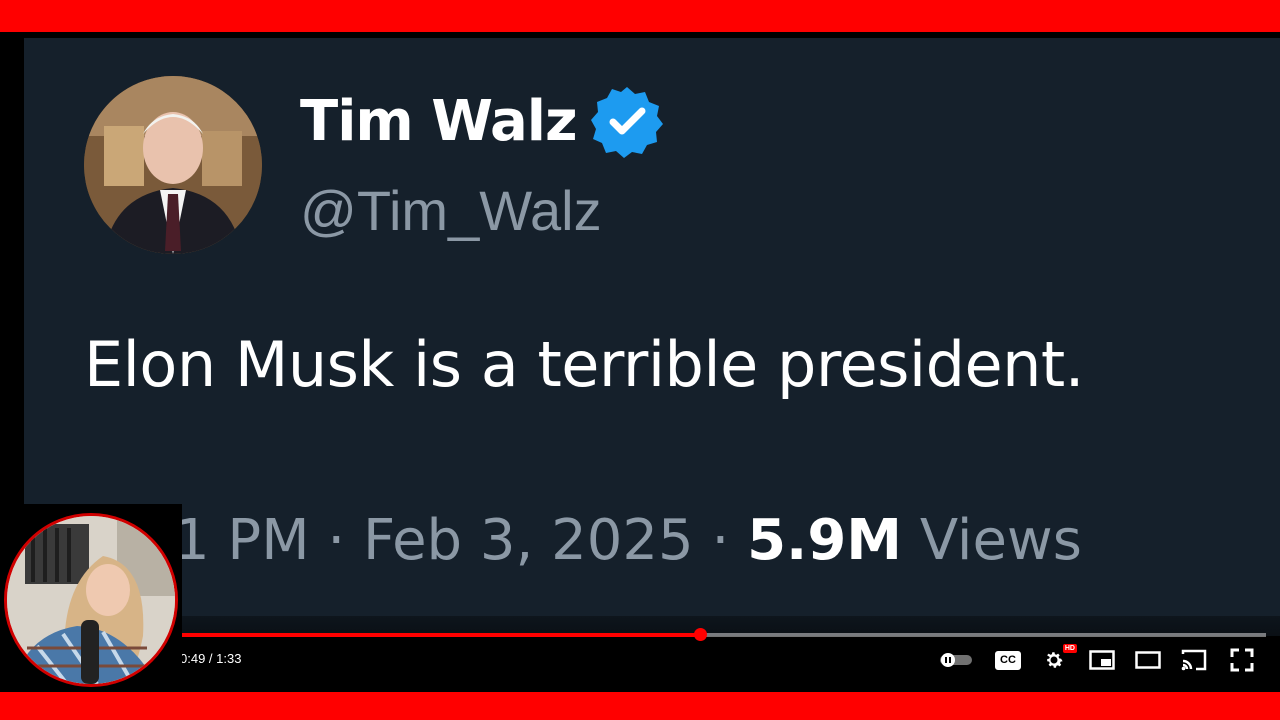  What do you see at coordinates (1000, 540) in the screenshot?
I see `views-label: Views` at bounding box center [1000, 540].